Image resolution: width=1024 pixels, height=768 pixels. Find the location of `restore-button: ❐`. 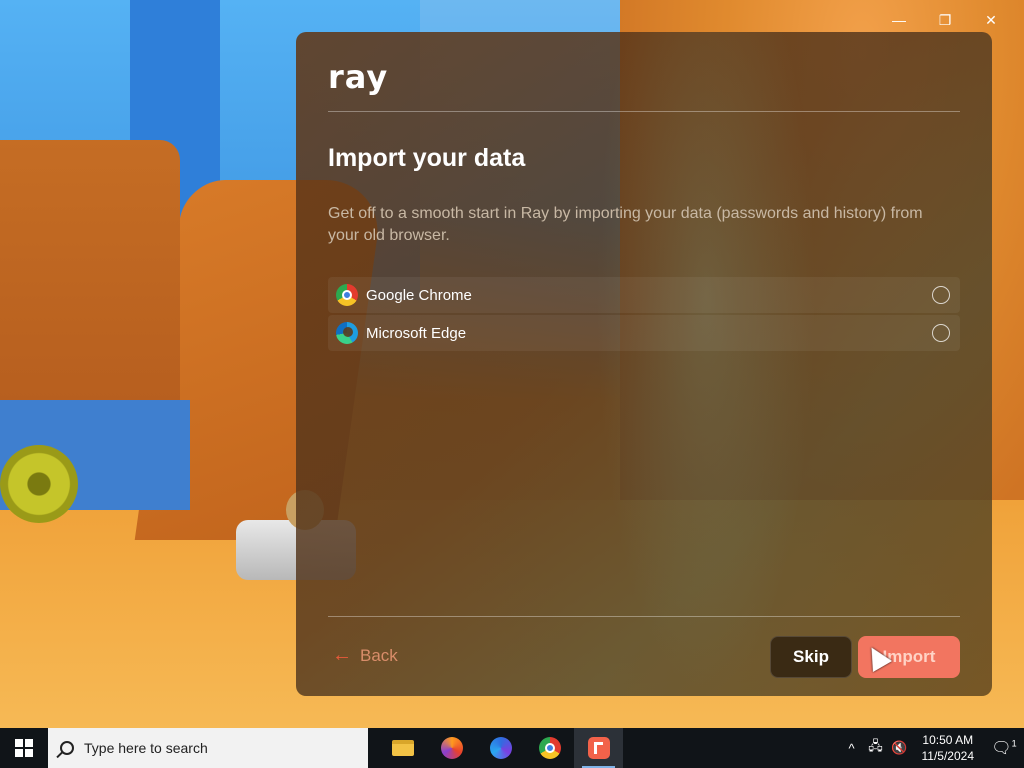

restore-button: ❐ is located at coordinates (945, 20).